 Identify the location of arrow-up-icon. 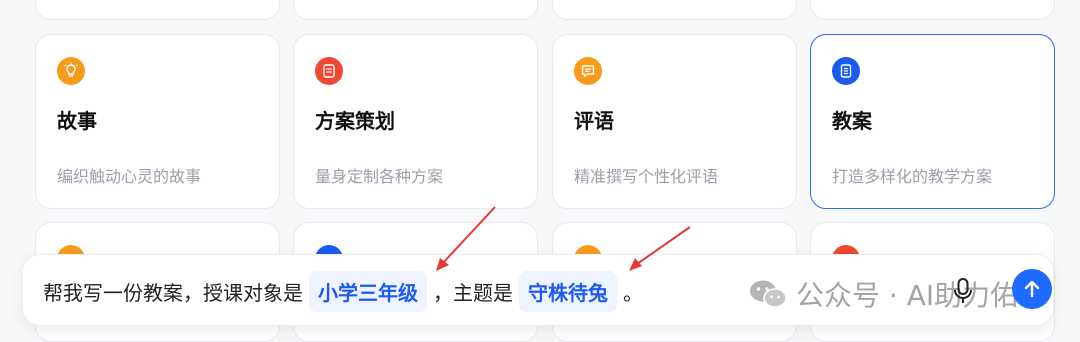
(1032, 289).